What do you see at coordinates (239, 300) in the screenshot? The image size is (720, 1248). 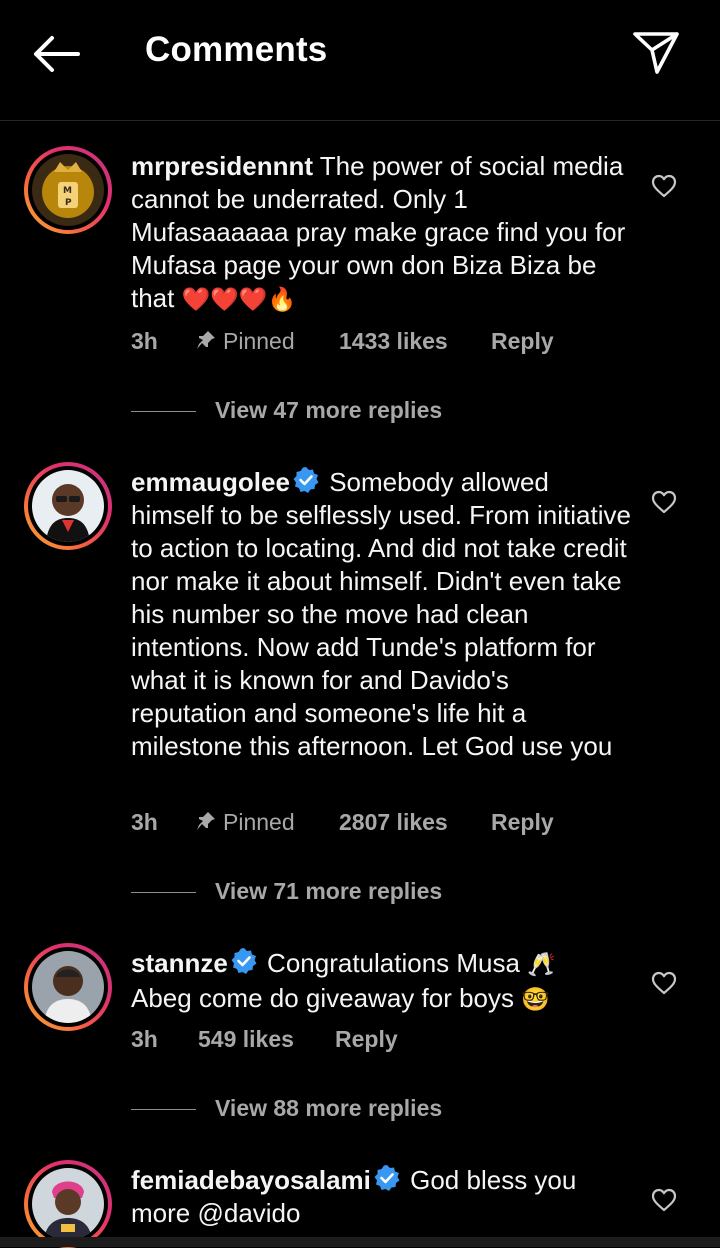 I see `comment-emojis: ❤️❤️❤️🔥` at bounding box center [239, 300].